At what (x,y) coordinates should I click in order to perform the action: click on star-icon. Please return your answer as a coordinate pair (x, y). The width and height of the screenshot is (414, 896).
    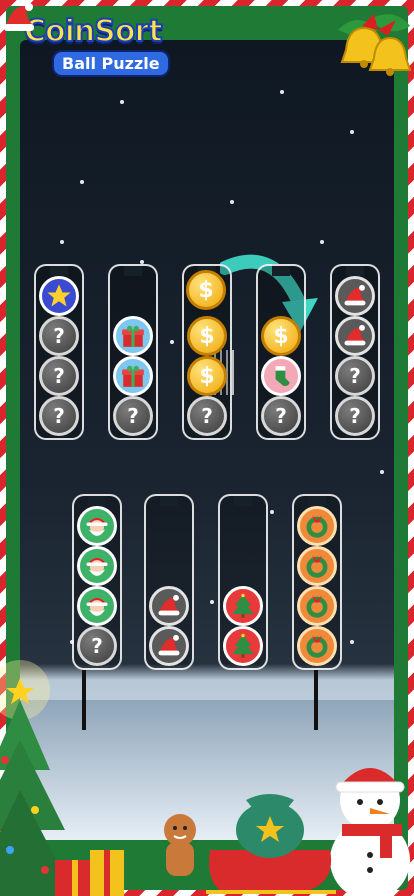
    Looking at the image, I should click on (59, 295).